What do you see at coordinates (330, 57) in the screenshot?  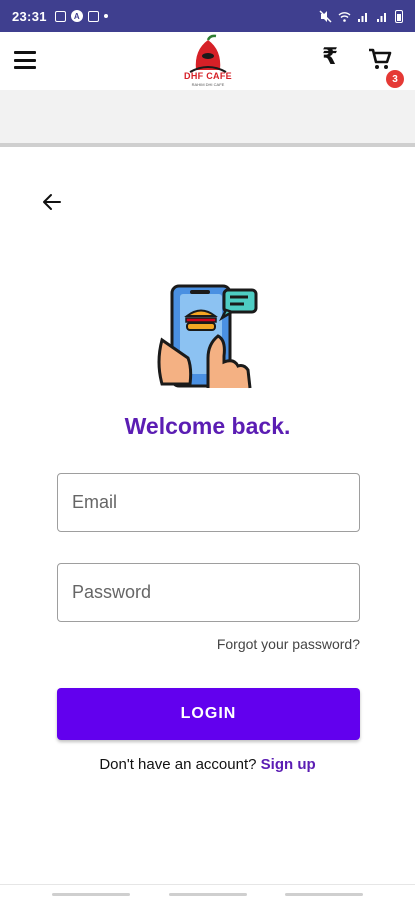 I see `currency-button: ₹` at bounding box center [330, 57].